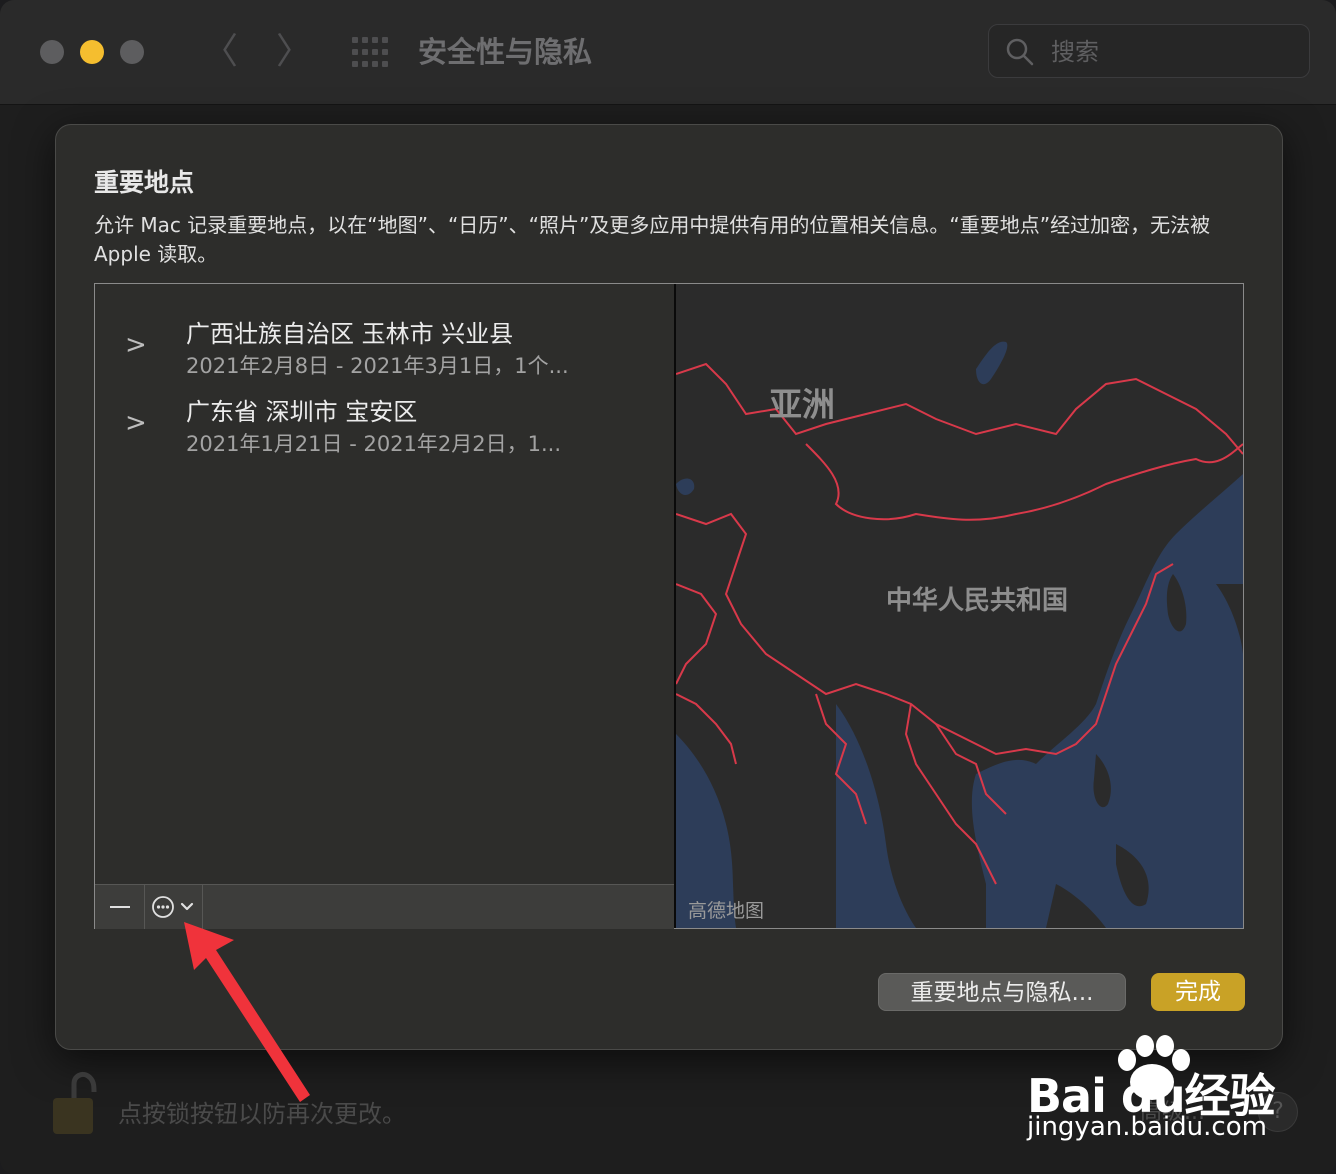  I want to click on lock-icon, so click(75, 1103).